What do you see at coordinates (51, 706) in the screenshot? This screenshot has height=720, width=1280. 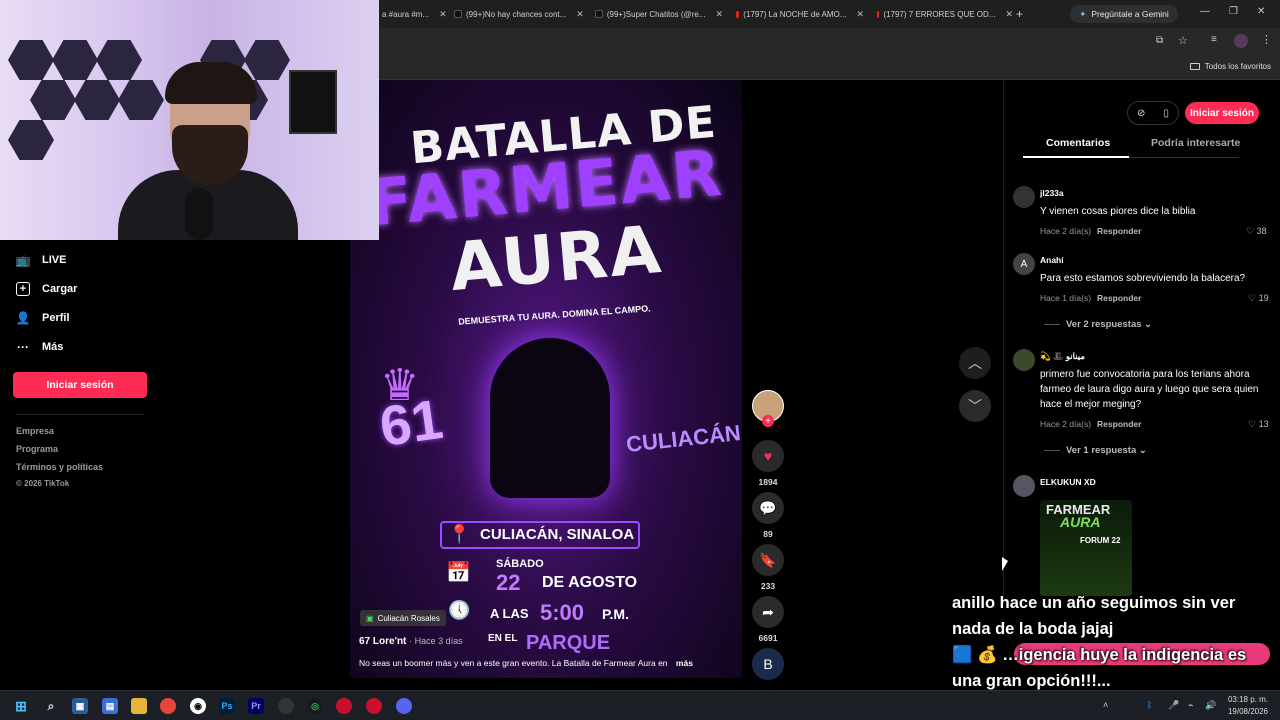 I see `search-icon: ⌕` at bounding box center [51, 706].